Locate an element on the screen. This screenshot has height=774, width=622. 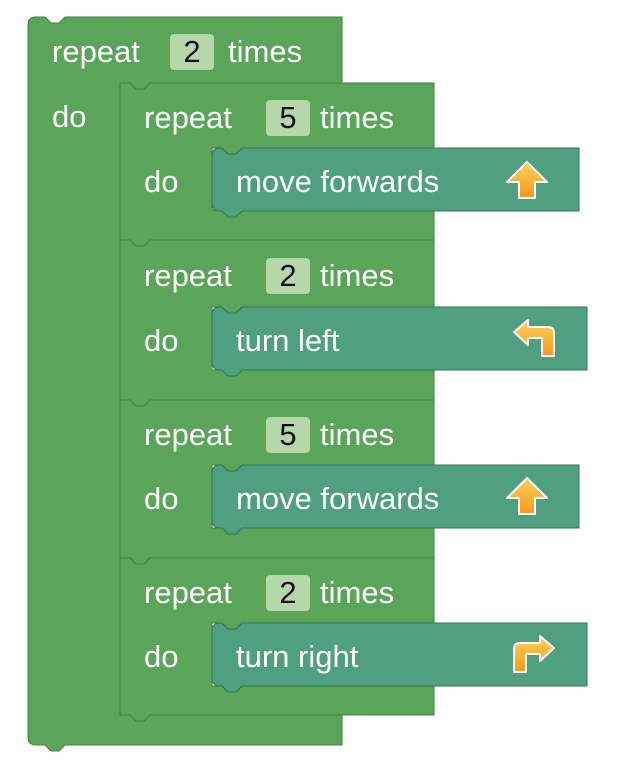
turn-right-icon is located at coordinates (534, 654).